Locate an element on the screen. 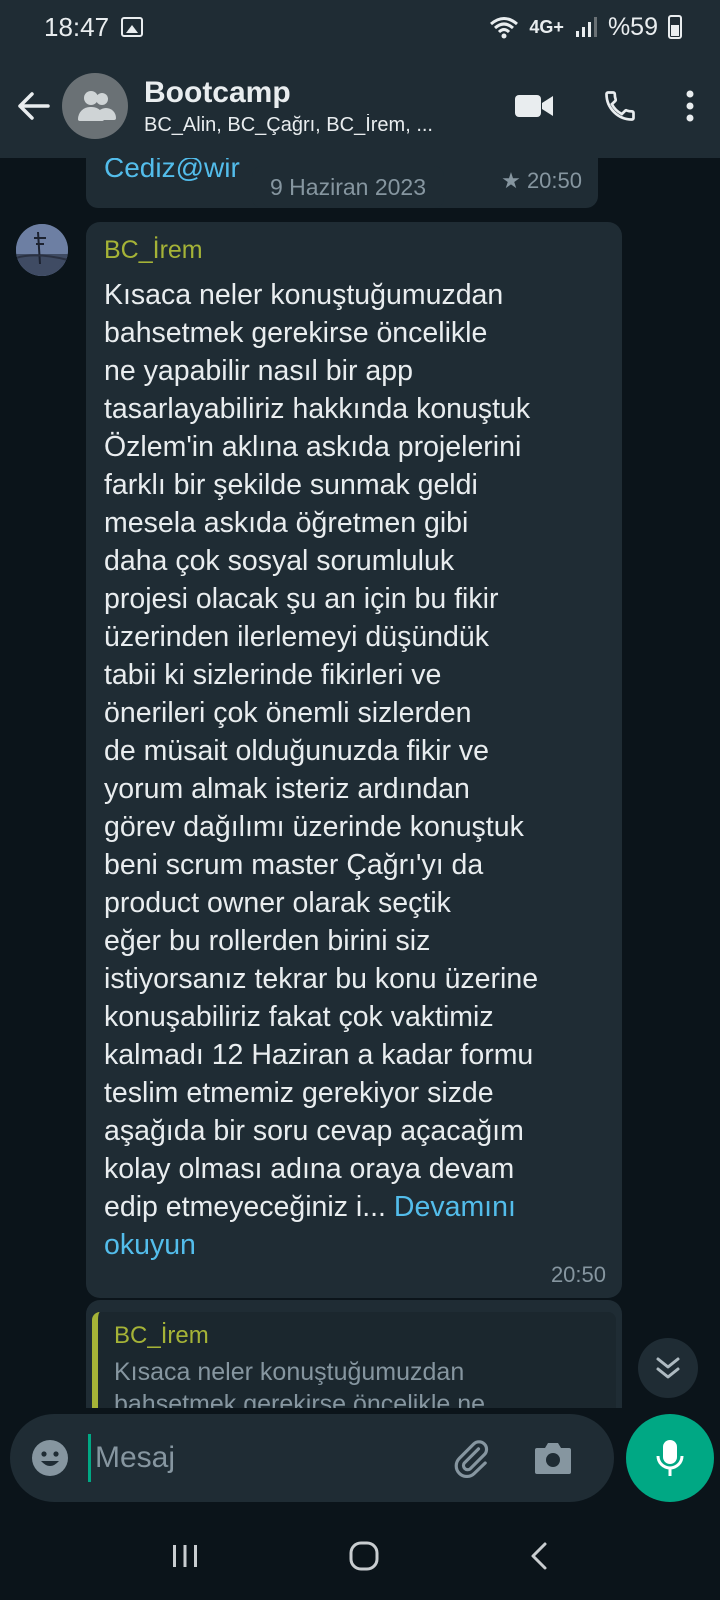 The height and width of the screenshot is (1600, 720). message-line: tasarlayabiliriz hakkında konuştuk is located at coordinates (317, 409).